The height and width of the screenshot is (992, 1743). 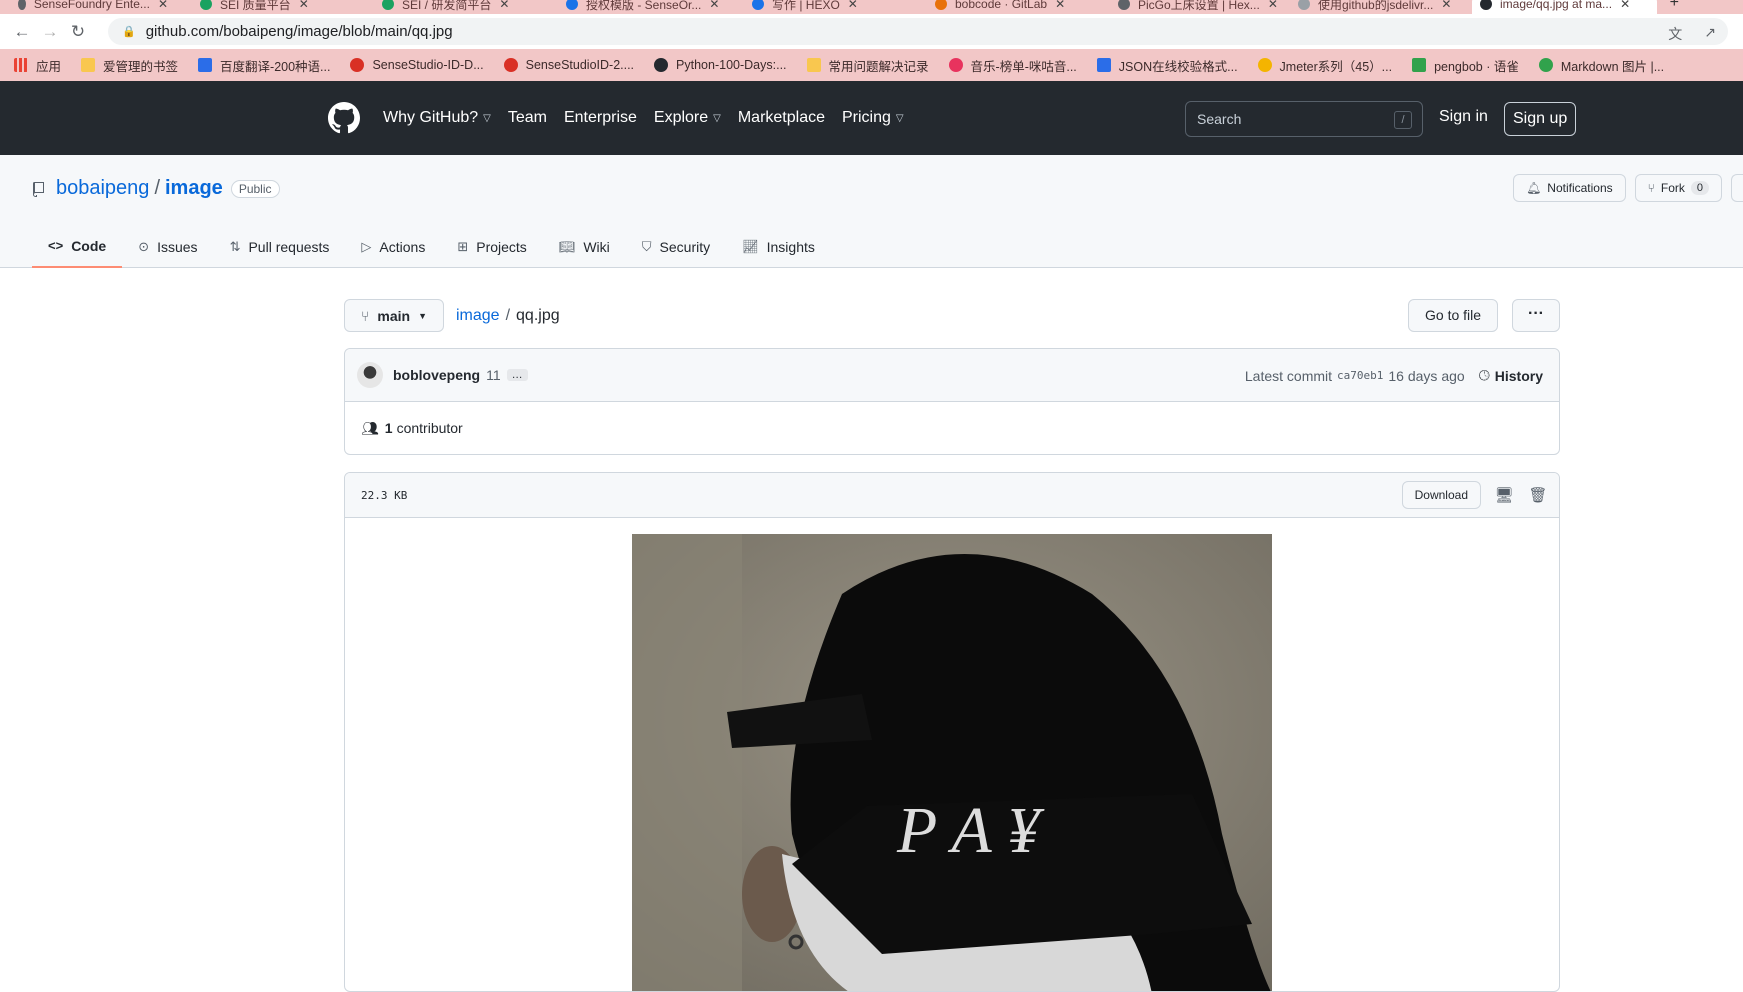 What do you see at coordinates (436, 375) in the screenshot?
I see `commit-author-link: boblovepeng` at bounding box center [436, 375].